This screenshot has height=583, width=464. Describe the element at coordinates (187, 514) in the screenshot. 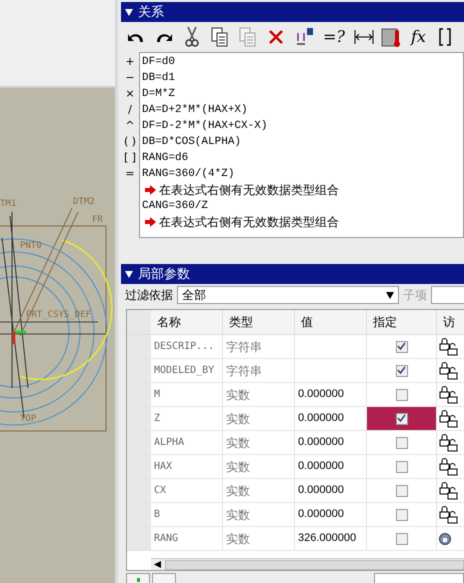

I see `table-cell: B` at that location.